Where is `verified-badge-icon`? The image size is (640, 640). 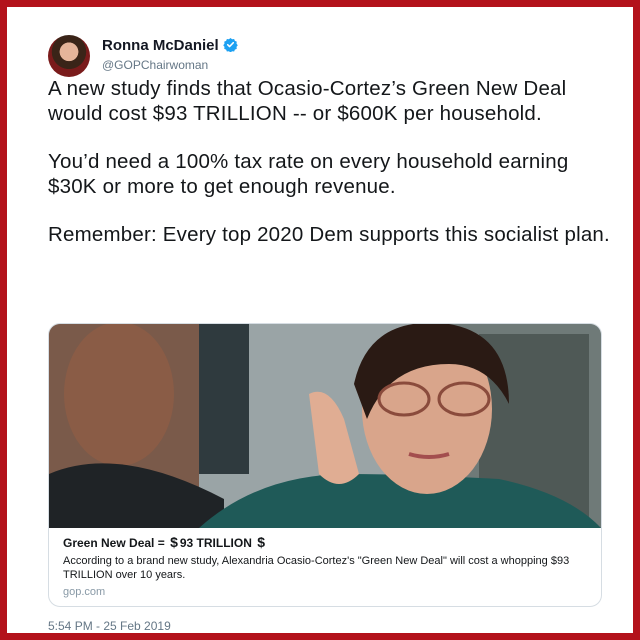 verified-badge-icon is located at coordinates (230, 44).